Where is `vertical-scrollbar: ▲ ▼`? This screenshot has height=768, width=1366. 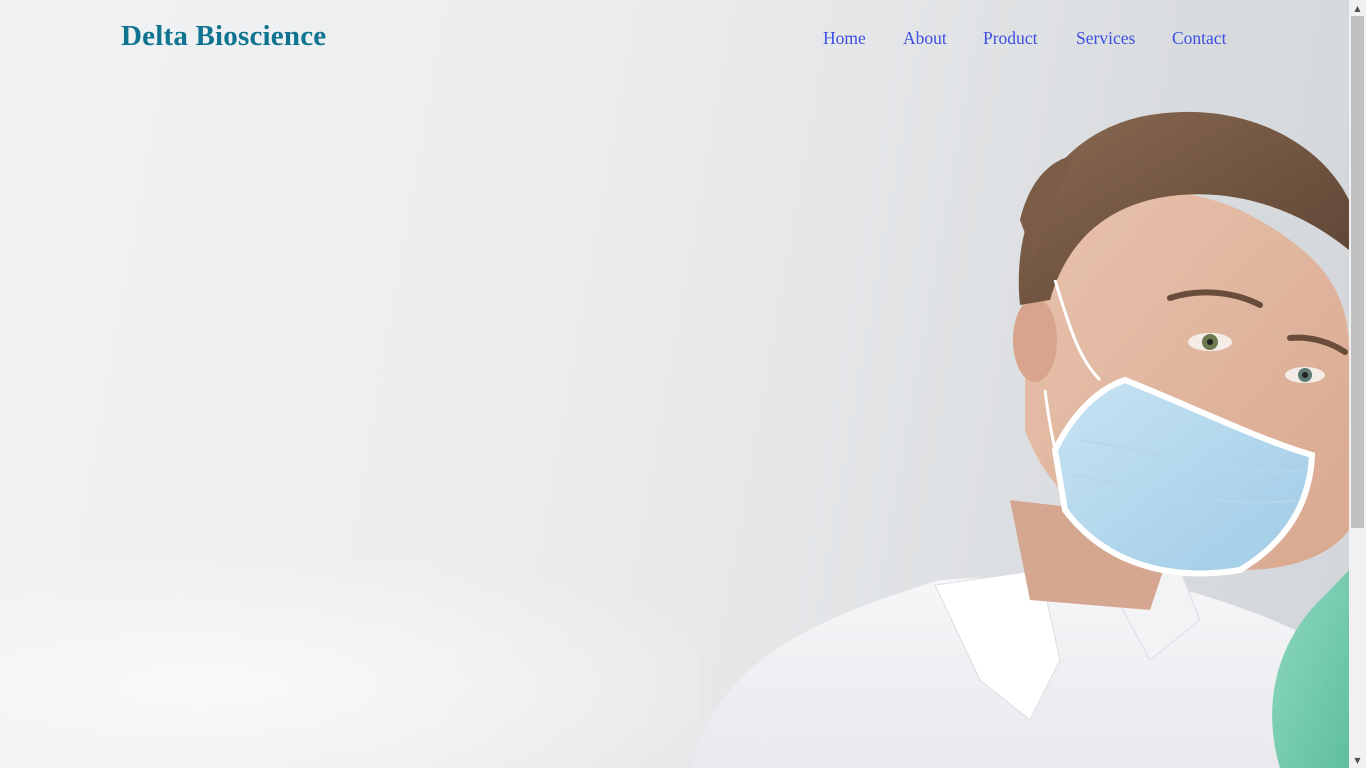
vertical-scrollbar: ▲ ▼ is located at coordinates (1357, 384).